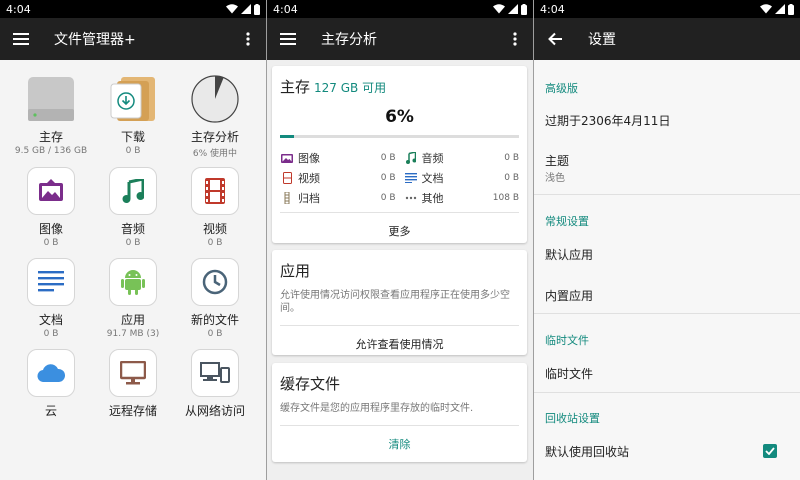 This screenshot has width=800, height=480. I want to click on video-shortcut: 视频 0 B, so click(215, 212).